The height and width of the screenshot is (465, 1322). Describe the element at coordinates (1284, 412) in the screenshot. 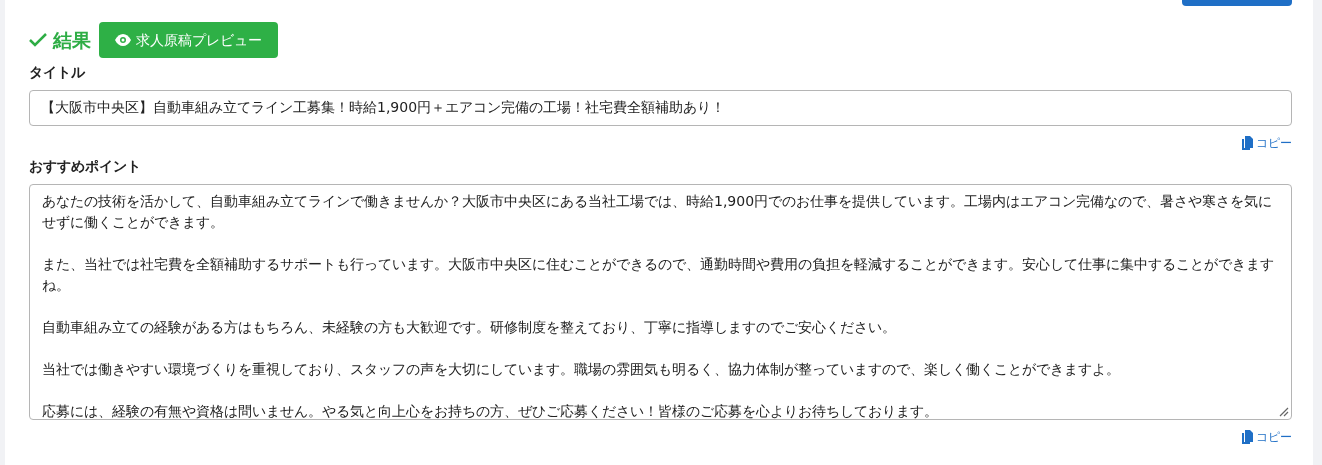

I see `resize-grip-icon` at that location.